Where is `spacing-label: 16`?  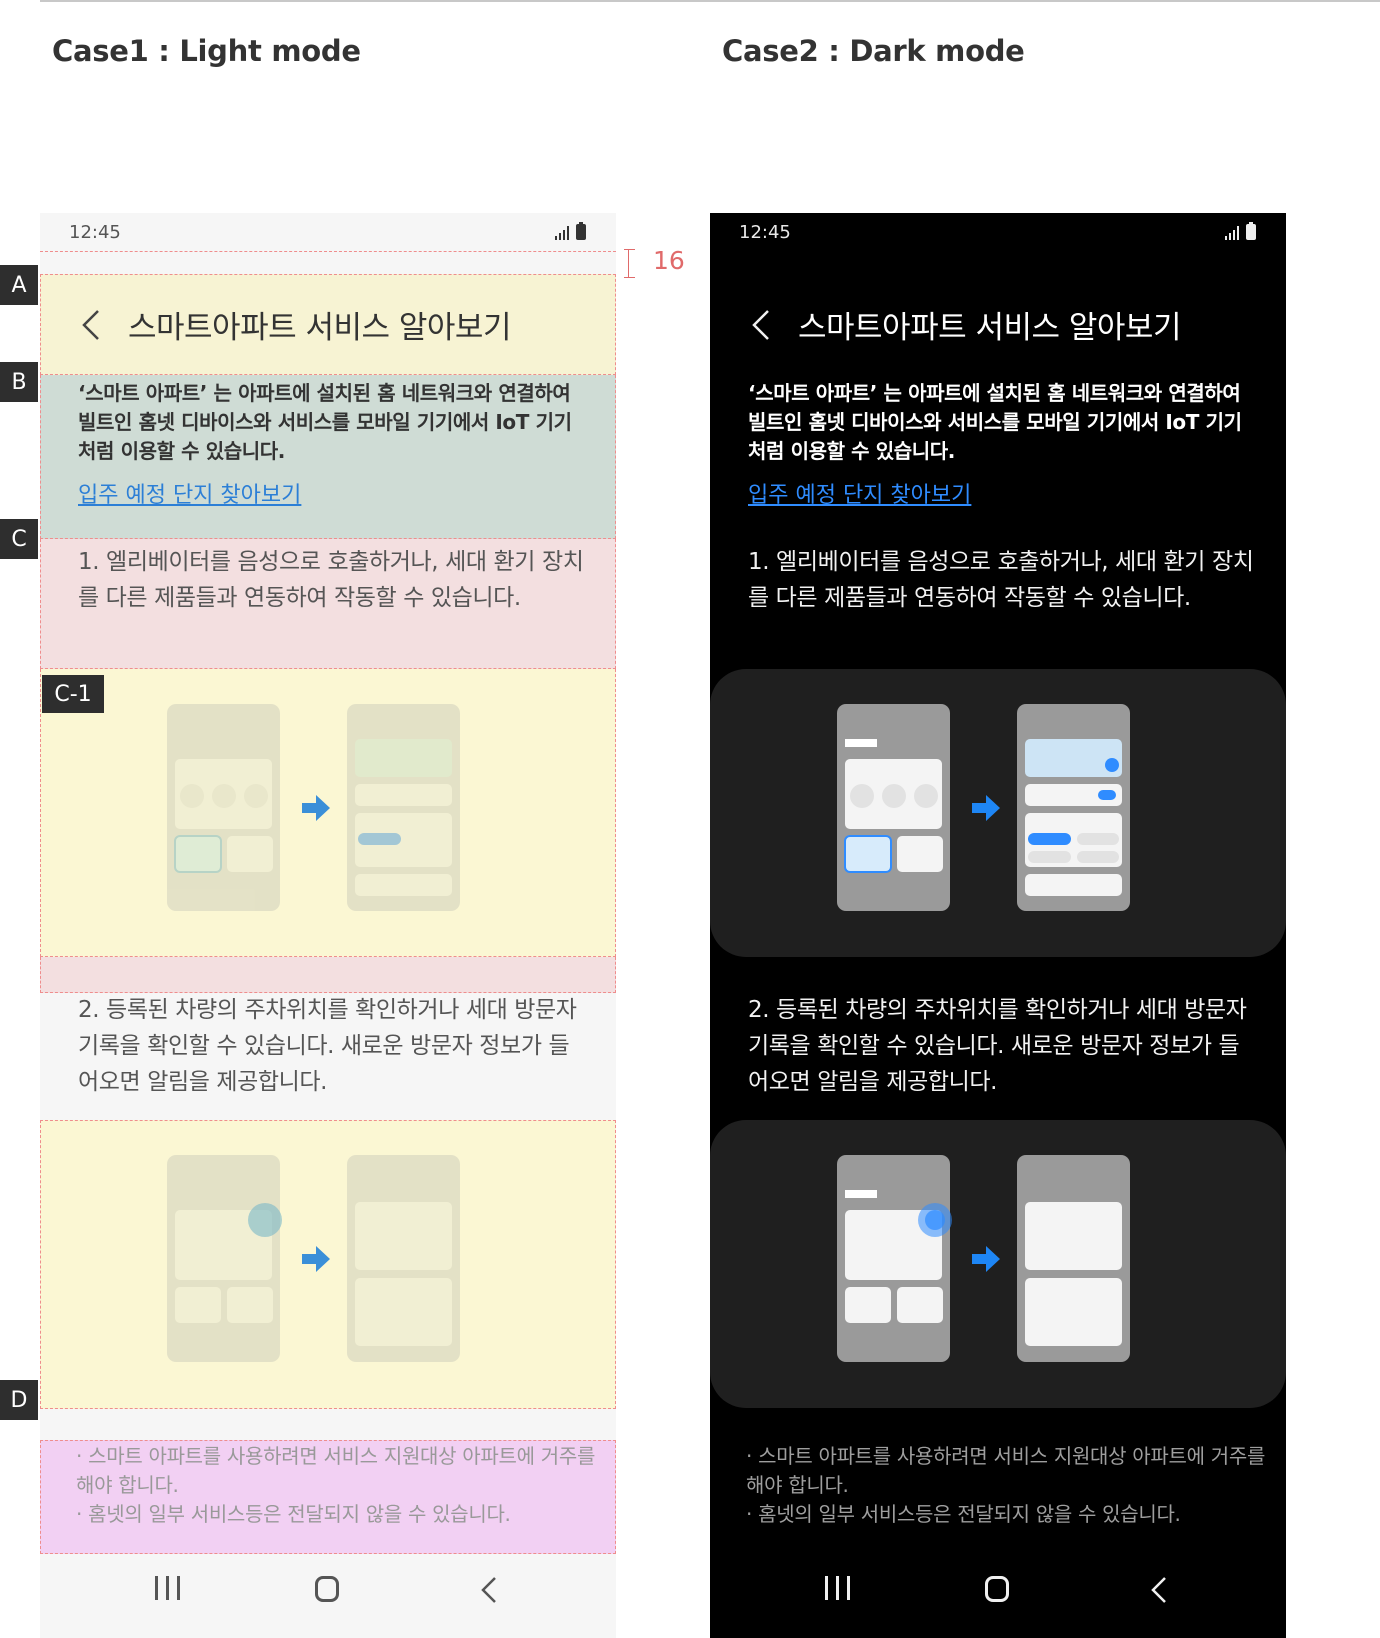 spacing-label: 16 is located at coordinates (669, 260).